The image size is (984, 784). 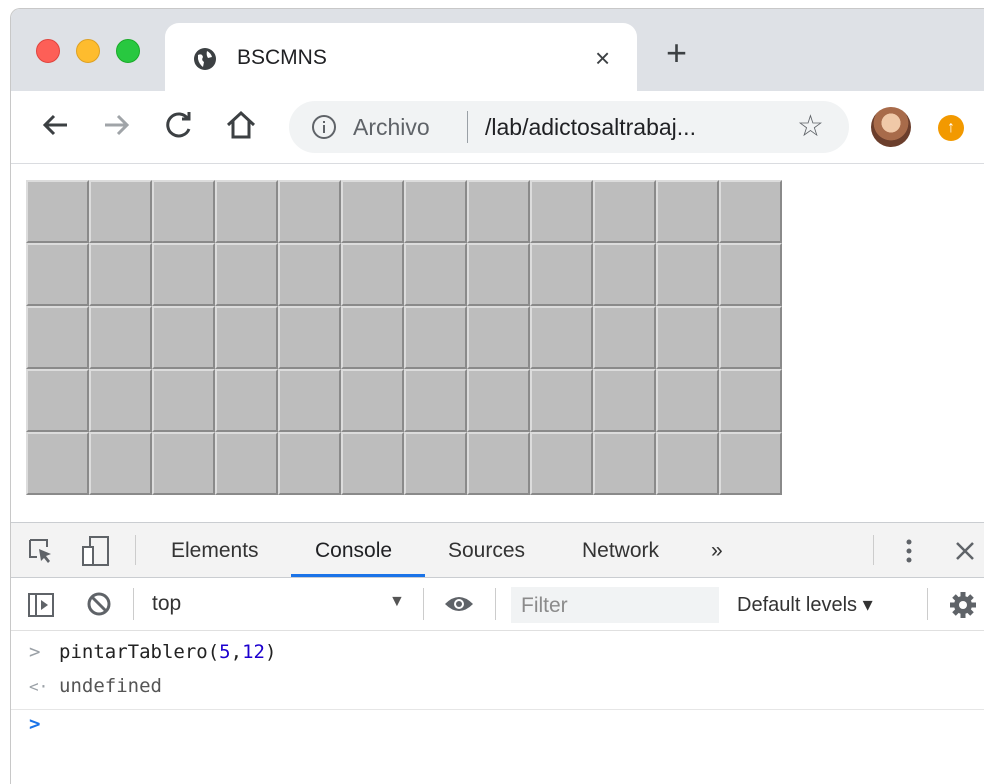 I want to click on gear-icon, so click(x=963, y=605).